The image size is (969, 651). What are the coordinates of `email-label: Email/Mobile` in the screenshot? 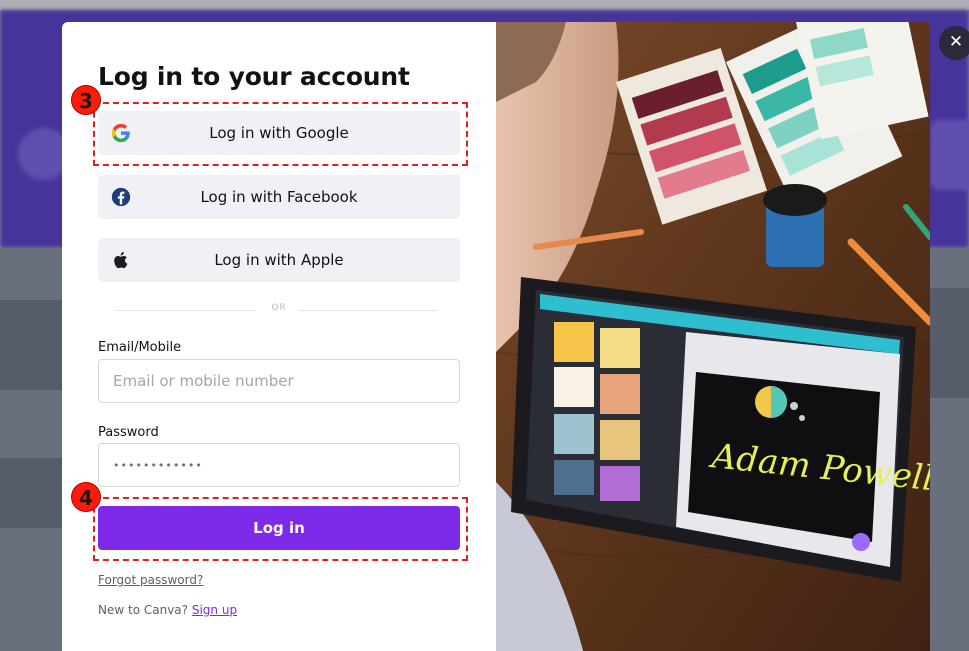 It's located at (140, 347).